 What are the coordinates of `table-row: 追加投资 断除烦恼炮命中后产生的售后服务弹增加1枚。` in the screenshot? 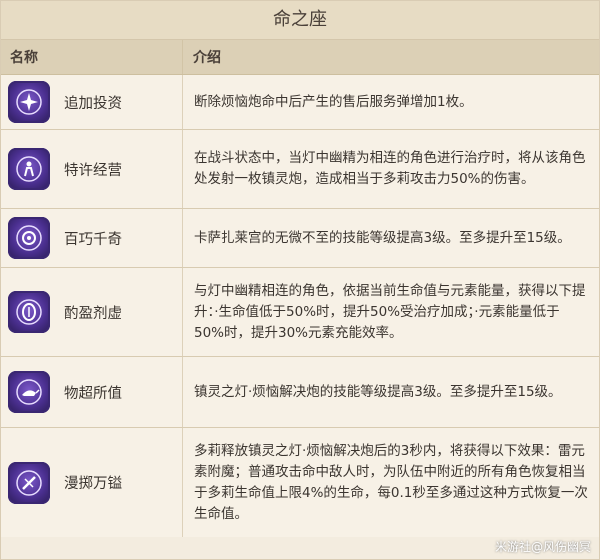 It's located at (300, 102).